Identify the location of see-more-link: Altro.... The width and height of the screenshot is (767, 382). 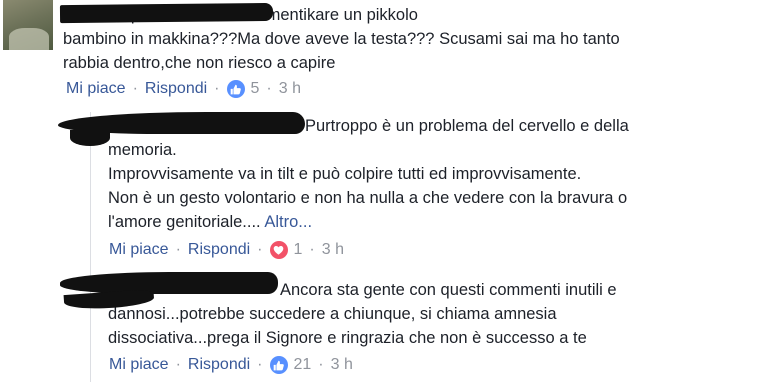
(288, 222).